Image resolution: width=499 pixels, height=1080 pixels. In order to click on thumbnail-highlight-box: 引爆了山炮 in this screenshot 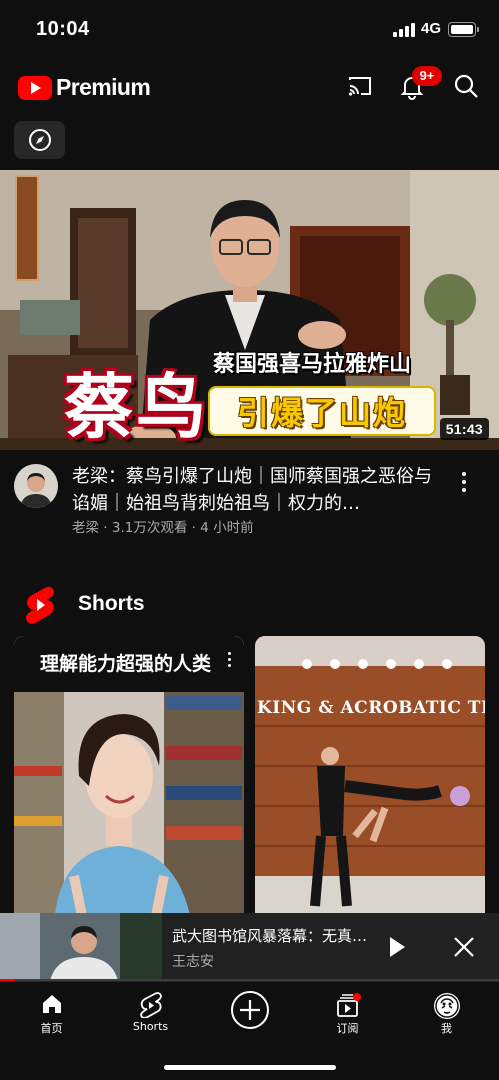, I will do `click(322, 411)`.